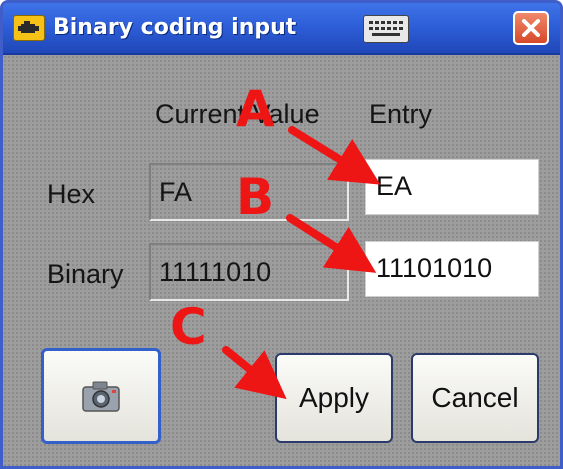 Image resolution: width=563 pixels, height=469 pixels. What do you see at coordinates (401, 114) in the screenshot?
I see `entry-header: Entry` at bounding box center [401, 114].